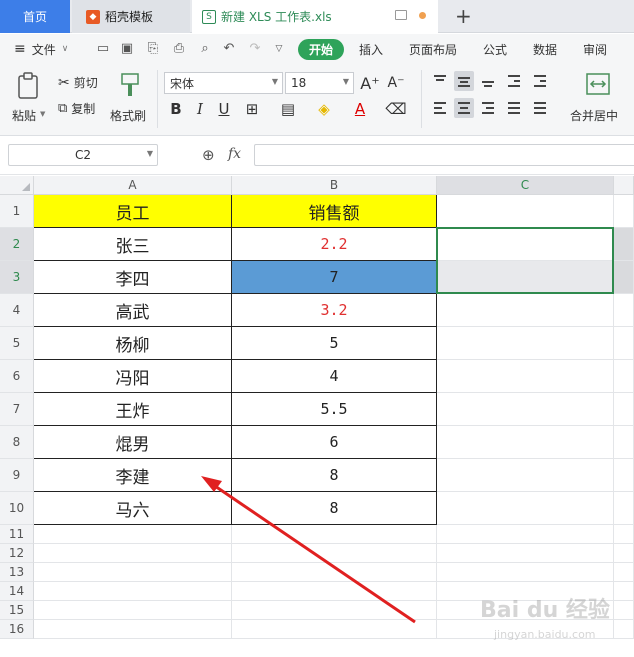 This screenshot has width=634, height=657. Describe the element at coordinates (133, 409) in the screenshot. I see `cell-A7: 王炸` at that location.